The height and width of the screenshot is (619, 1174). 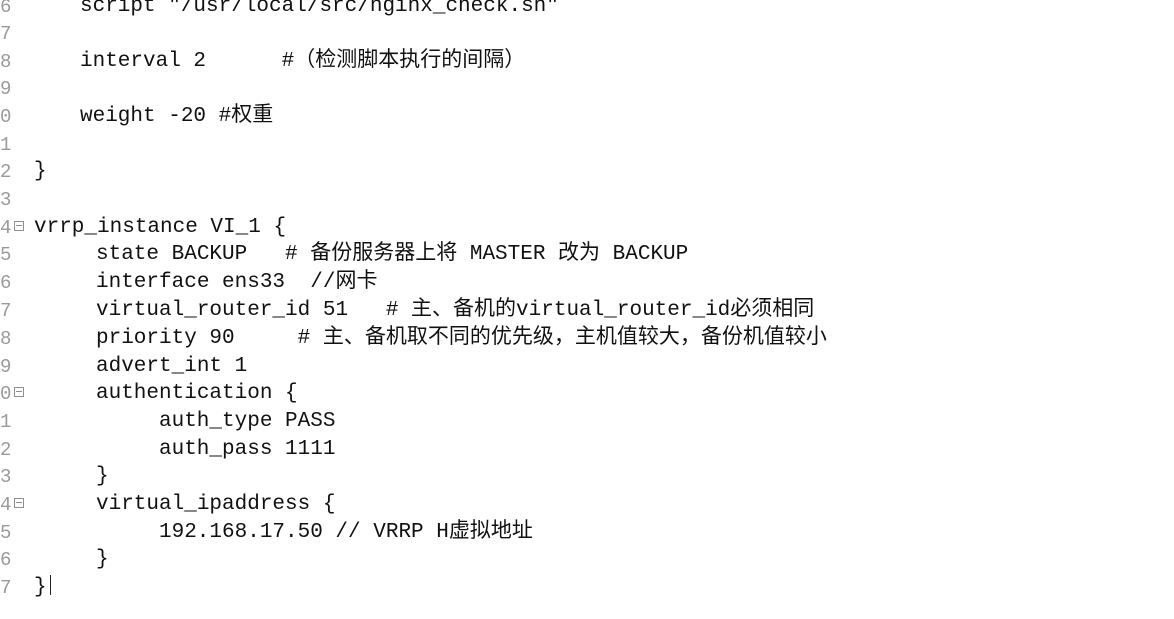 I want to click on code-text: script "/usr/local/src/nginx_check.sh", so click(x=319, y=10).